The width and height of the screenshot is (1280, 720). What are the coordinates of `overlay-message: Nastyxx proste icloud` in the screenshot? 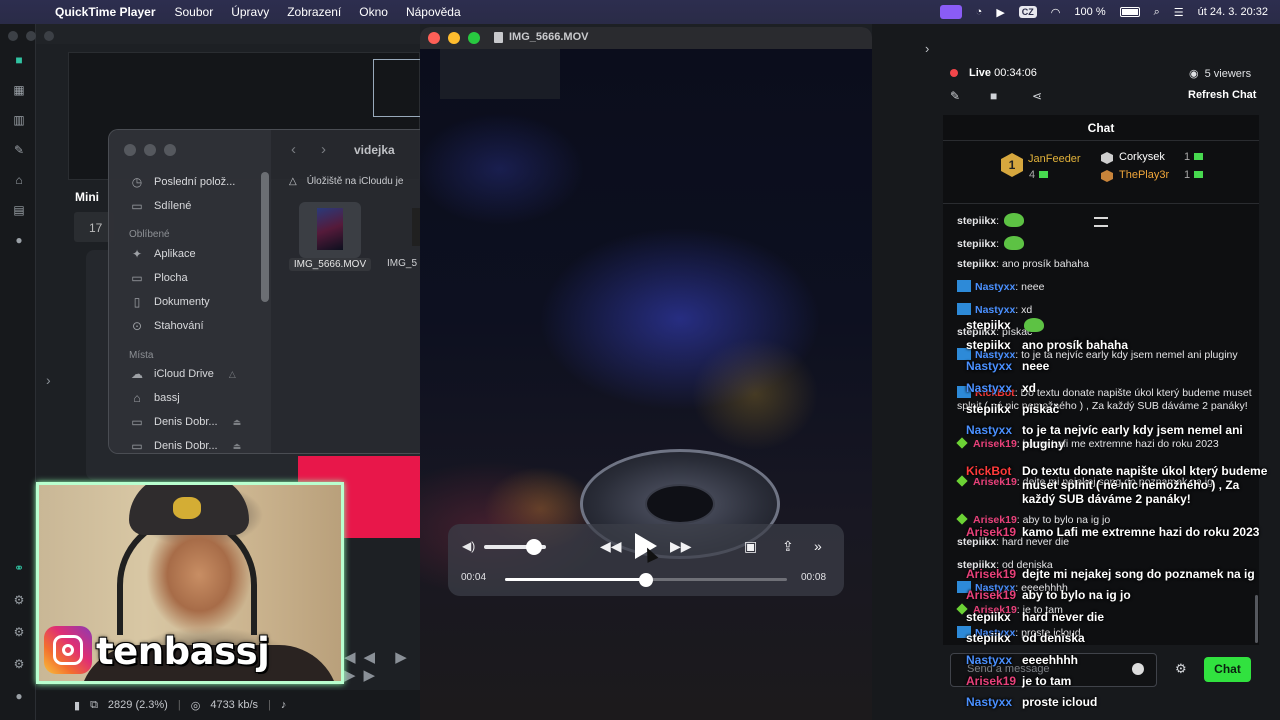 It's located at (1032, 702).